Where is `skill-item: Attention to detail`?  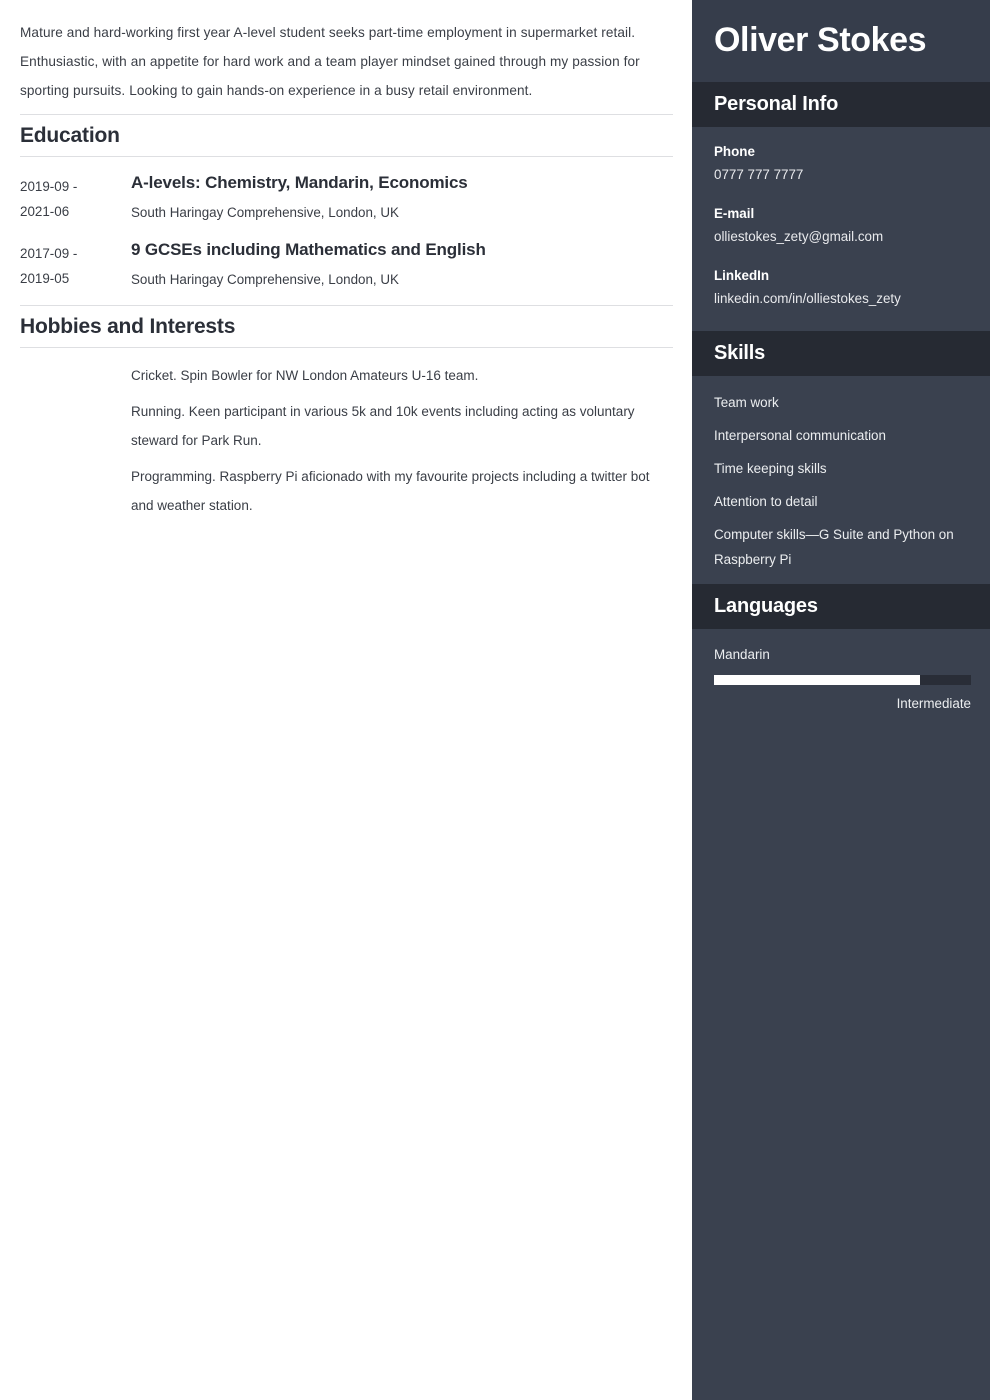 skill-item: Attention to detail is located at coordinates (766, 501).